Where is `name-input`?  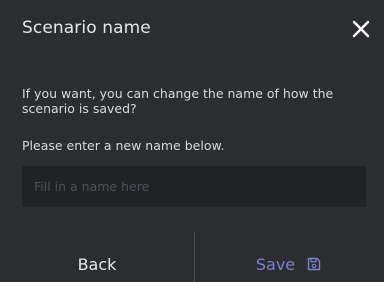
name-input is located at coordinates (194, 186).